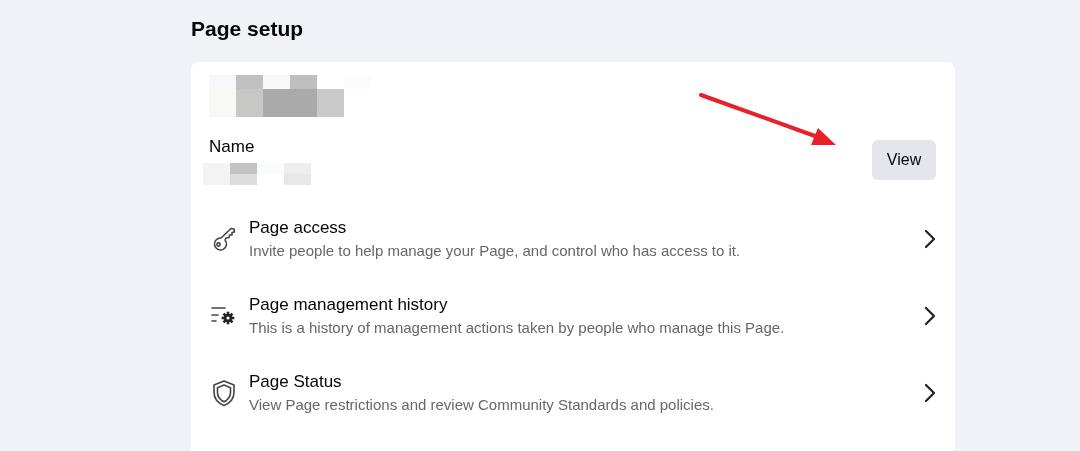 Image resolution: width=1080 pixels, height=451 pixels. What do you see at coordinates (572, 238) in the screenshot?
I see `settings-row: Page access Invite people to help manage your Page, and control who has access to it.` at bounding box center [572, 238].